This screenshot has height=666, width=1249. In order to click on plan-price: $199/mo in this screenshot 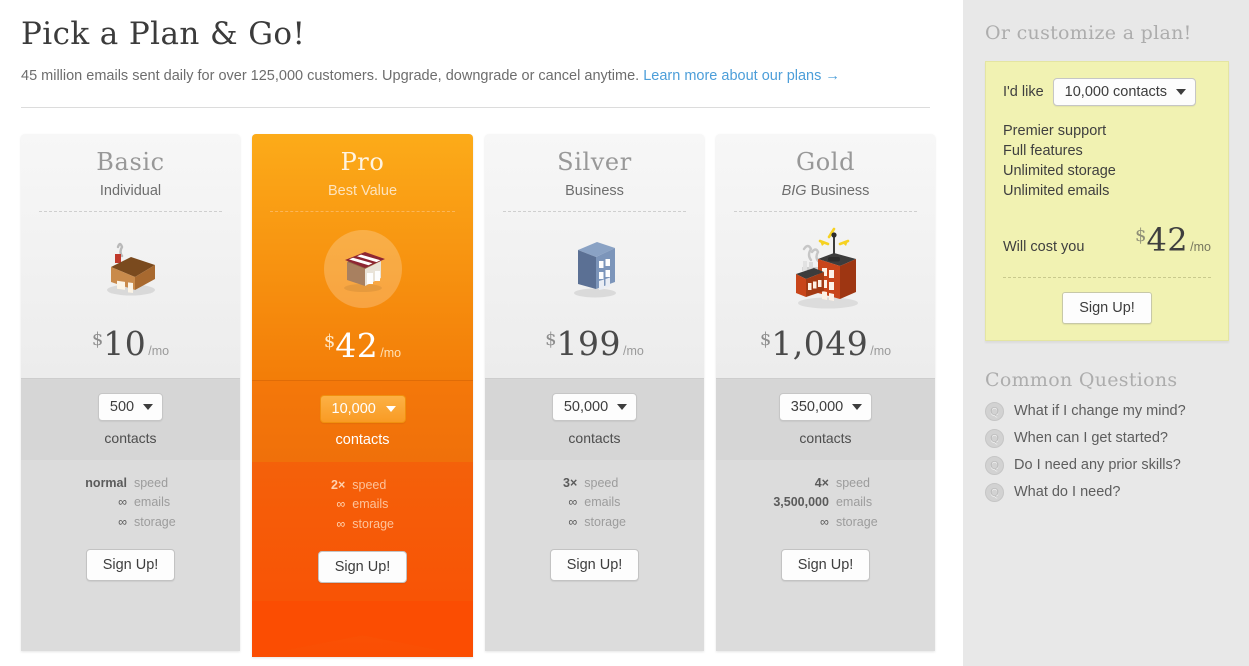, I will do `click(594, 351)`.